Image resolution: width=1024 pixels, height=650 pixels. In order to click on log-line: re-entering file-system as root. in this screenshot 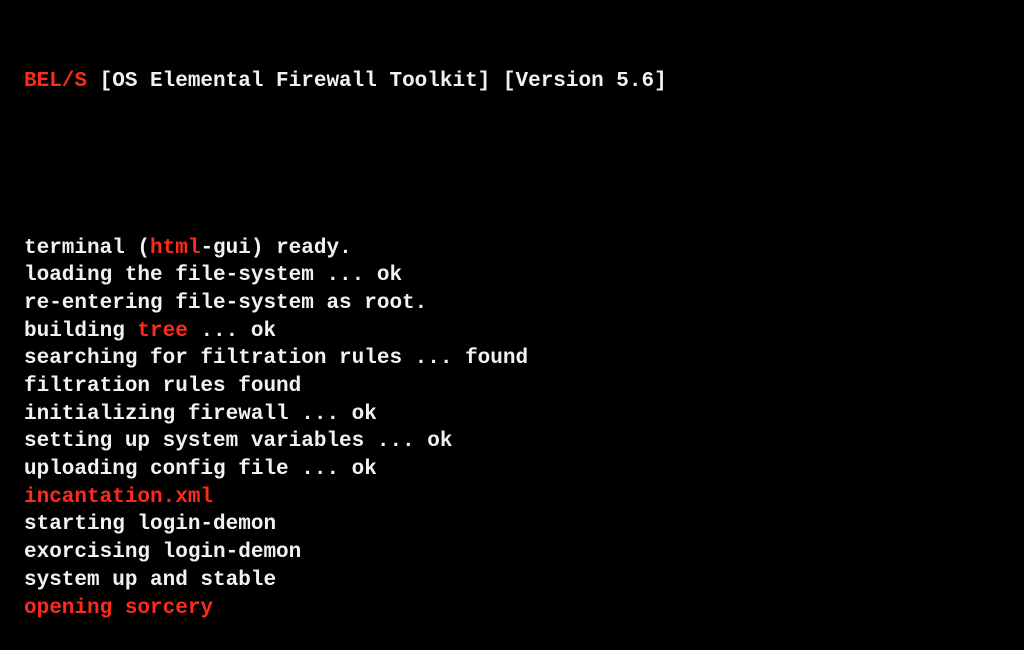, I will do `click(345, 304)`.